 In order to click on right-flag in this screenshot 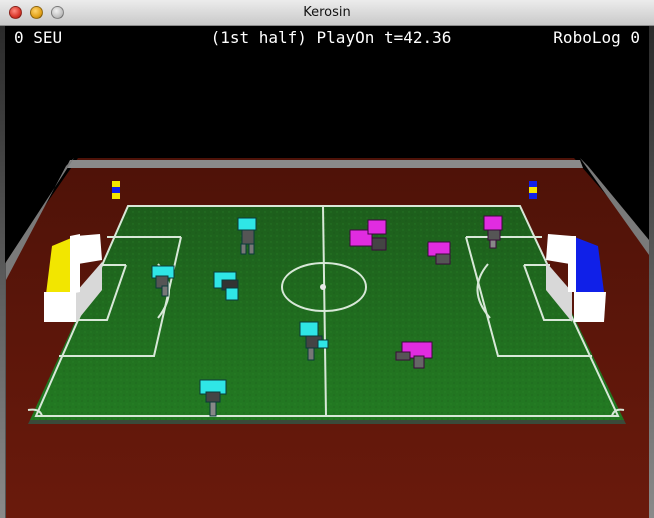, I will do `click(533, 190)`.